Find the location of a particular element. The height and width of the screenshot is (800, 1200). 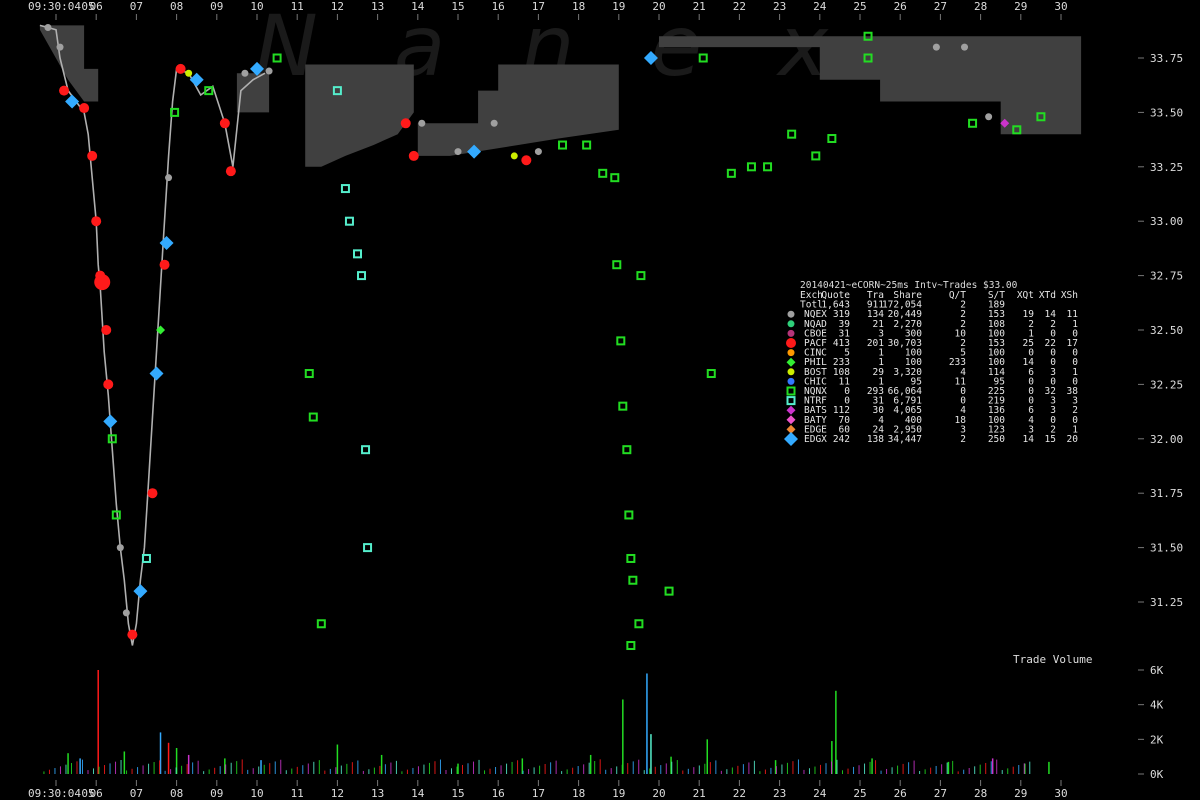

x-tick-label: 13 is located at coordinates (377, 793).